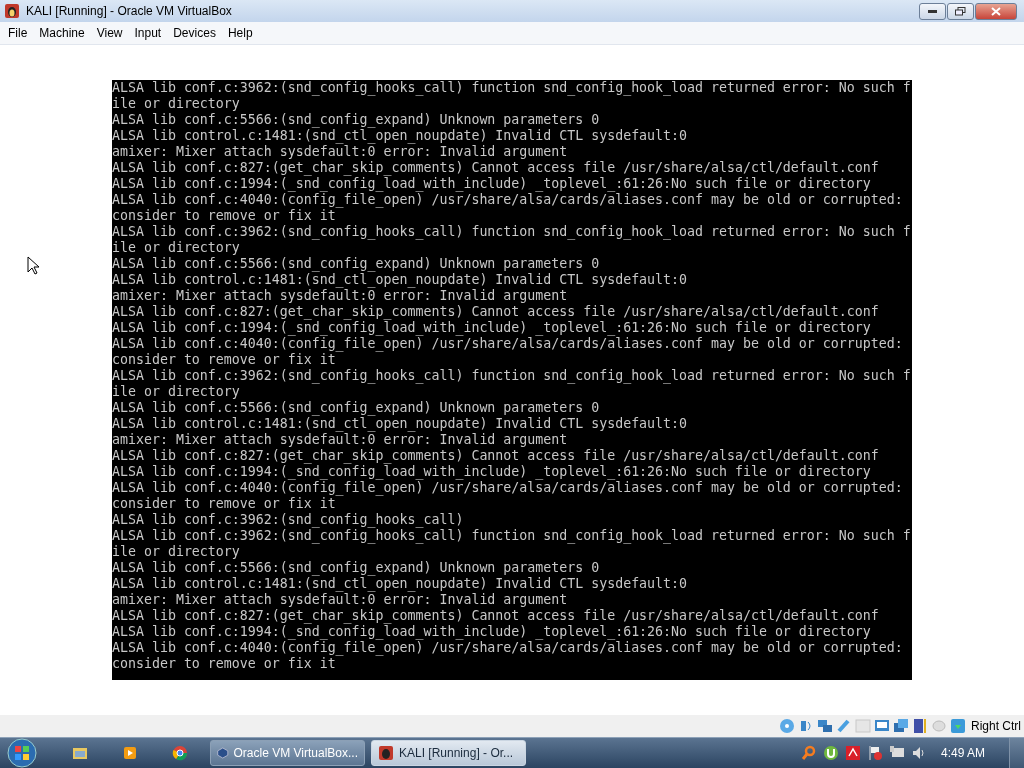 The image size is (1024, 768). I want to click on menu-item: Machine, so click(62, 33).